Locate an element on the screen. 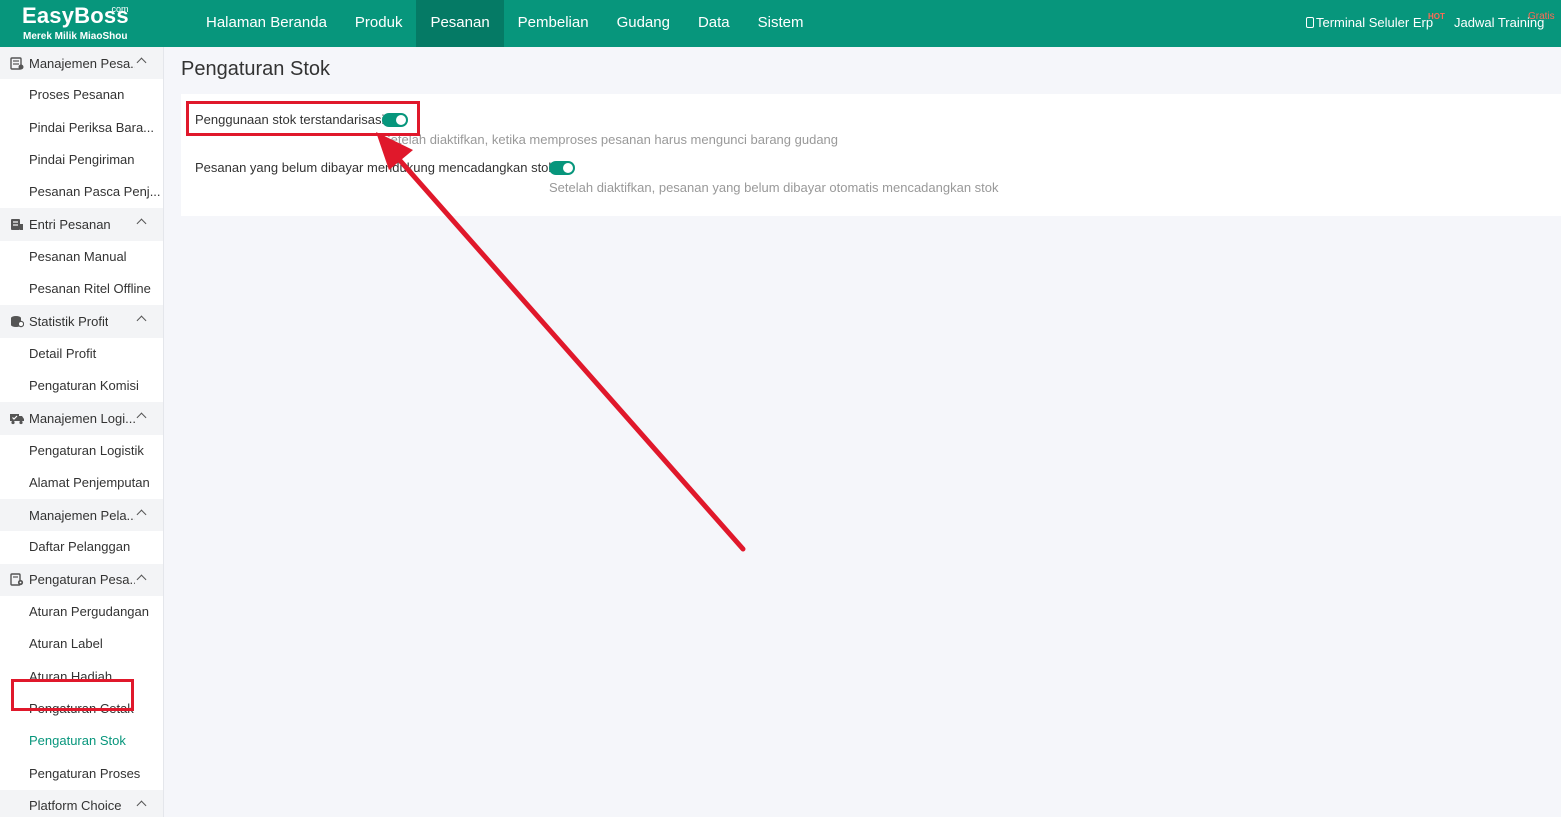 The image size is (1561, 817). sidebar-item-proses-pesanan: Proses Pesanan is located at coordinates (81, 95).